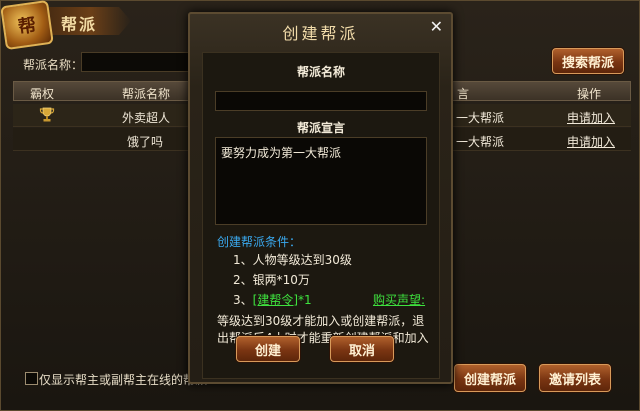 Image resolution: width=640 pixels, height=411 pixels. What do you see at coordinates (321, 321) in the screenshot?
I see `notice-line-1: 等级达到30级才能加入或创建帮派，退` at bounding box center [321, 321].